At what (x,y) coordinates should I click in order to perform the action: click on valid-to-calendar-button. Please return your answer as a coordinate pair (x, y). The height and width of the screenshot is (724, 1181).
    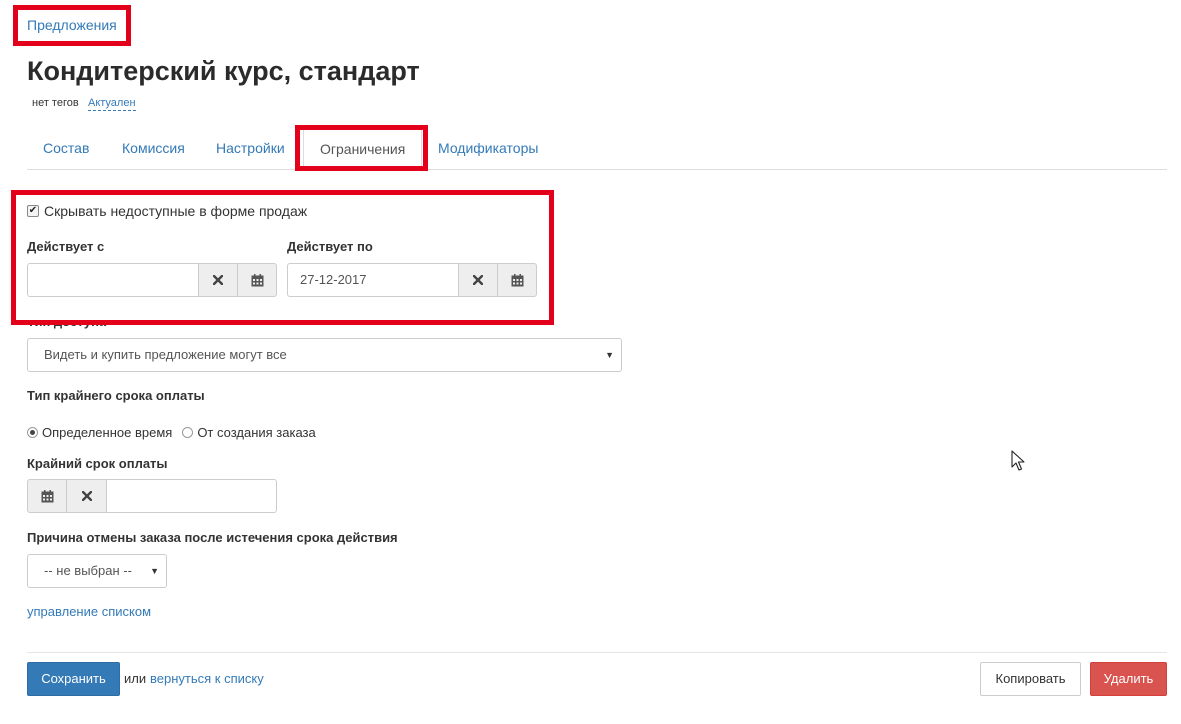
    Looking at the image, I should click on (517, 280).